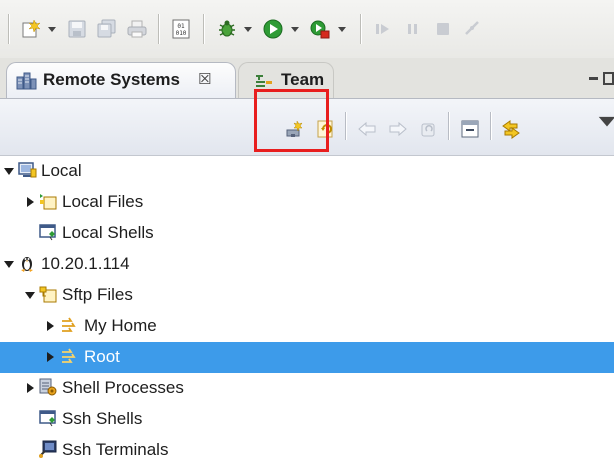 Image resolution: width=614 pixels, height=466 pixels. I want to click on tree-item-label: Ssh Terminals, so click(115, 449).